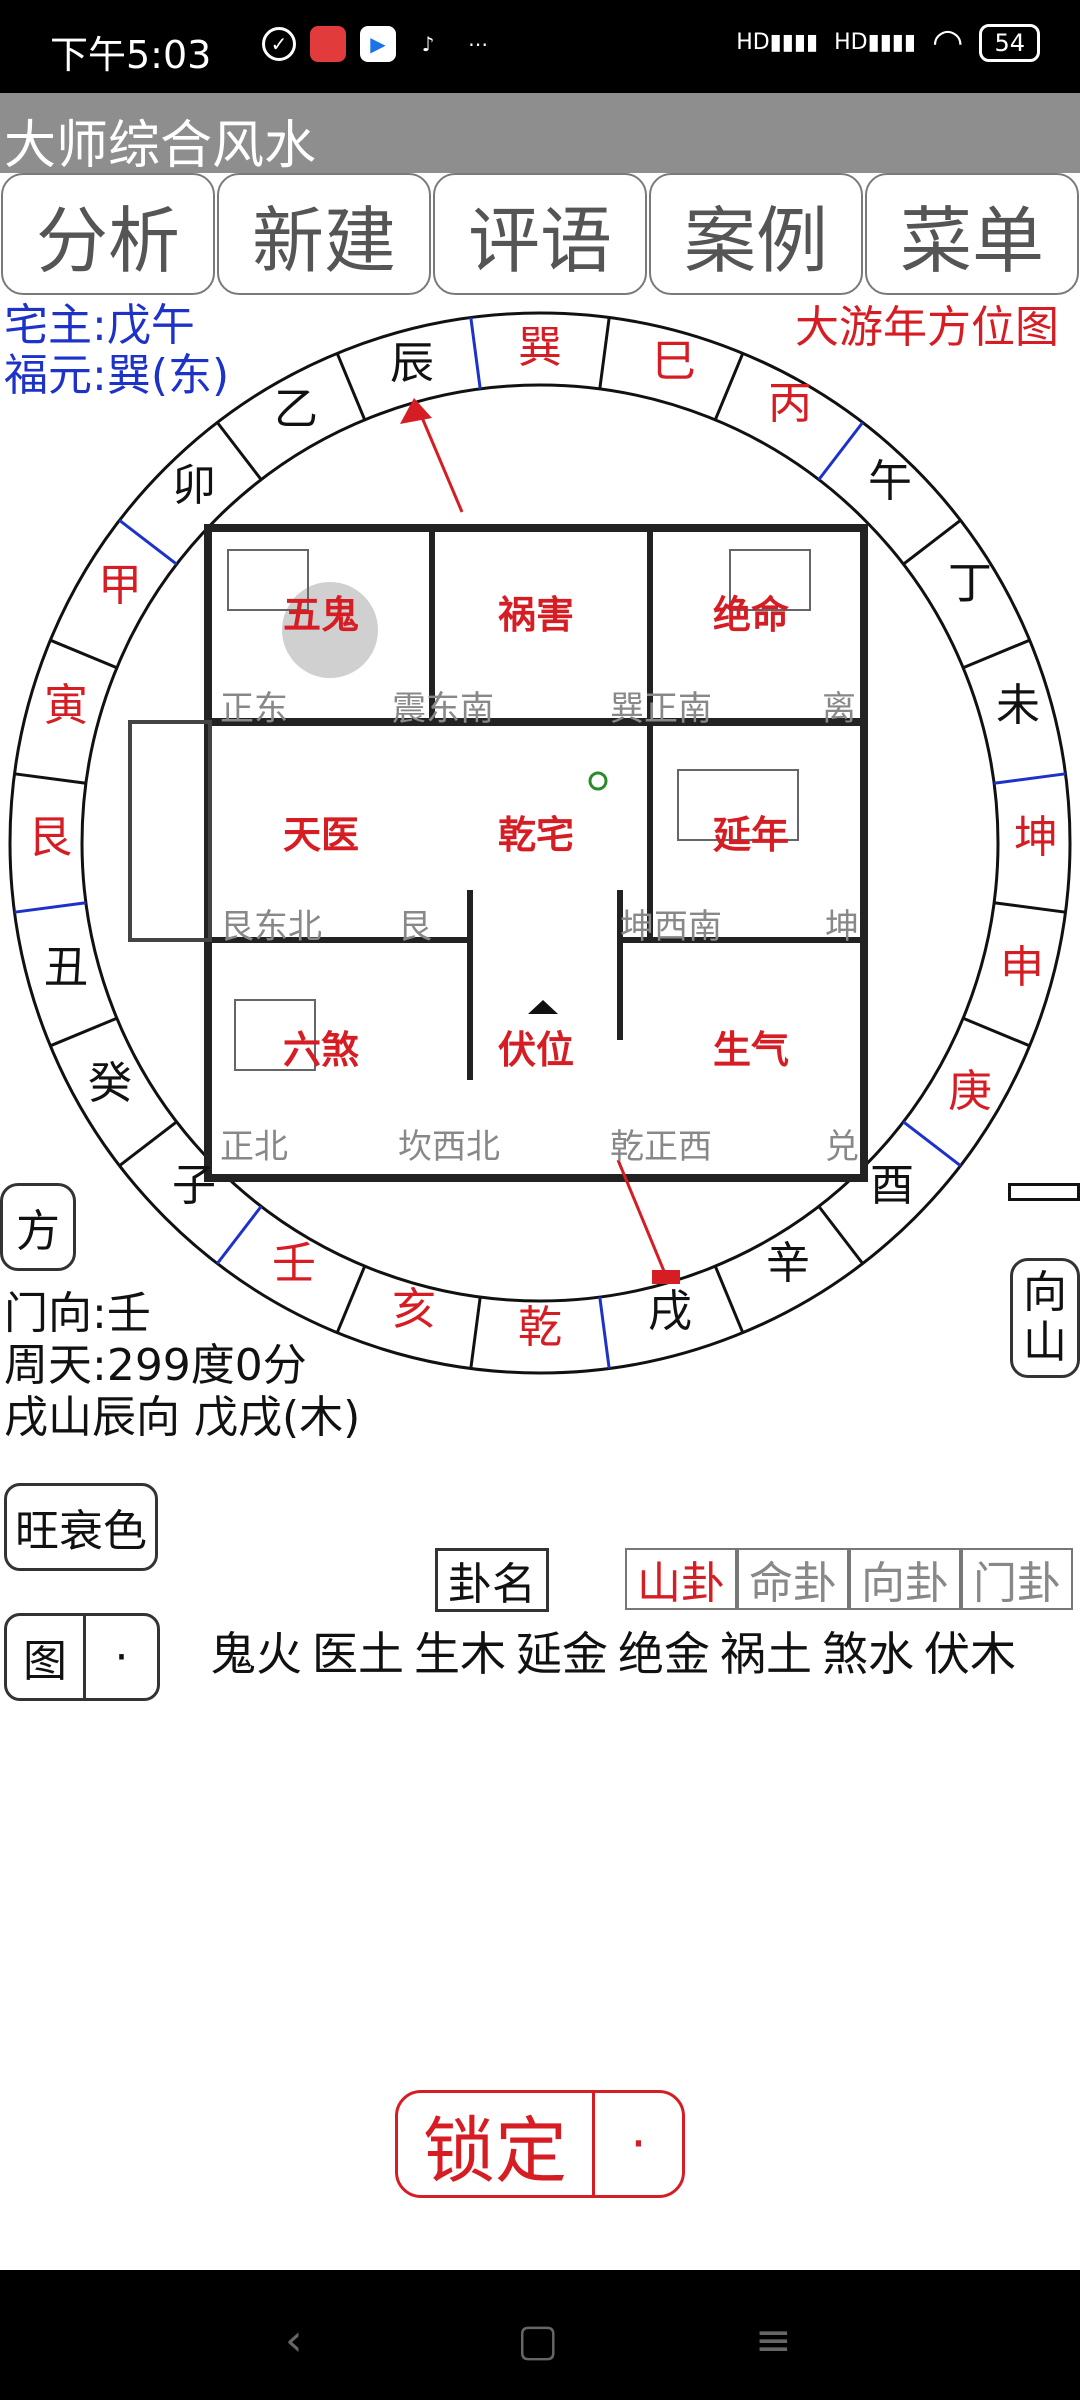  I want to click on sector-zhengdong: 正东, so click(254, 709).